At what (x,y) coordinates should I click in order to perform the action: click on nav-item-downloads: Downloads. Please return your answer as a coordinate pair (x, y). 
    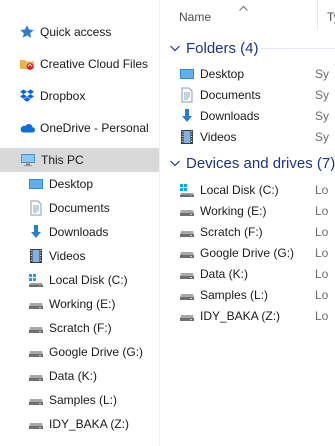
    Looking at the image, I should click on (79, 232).